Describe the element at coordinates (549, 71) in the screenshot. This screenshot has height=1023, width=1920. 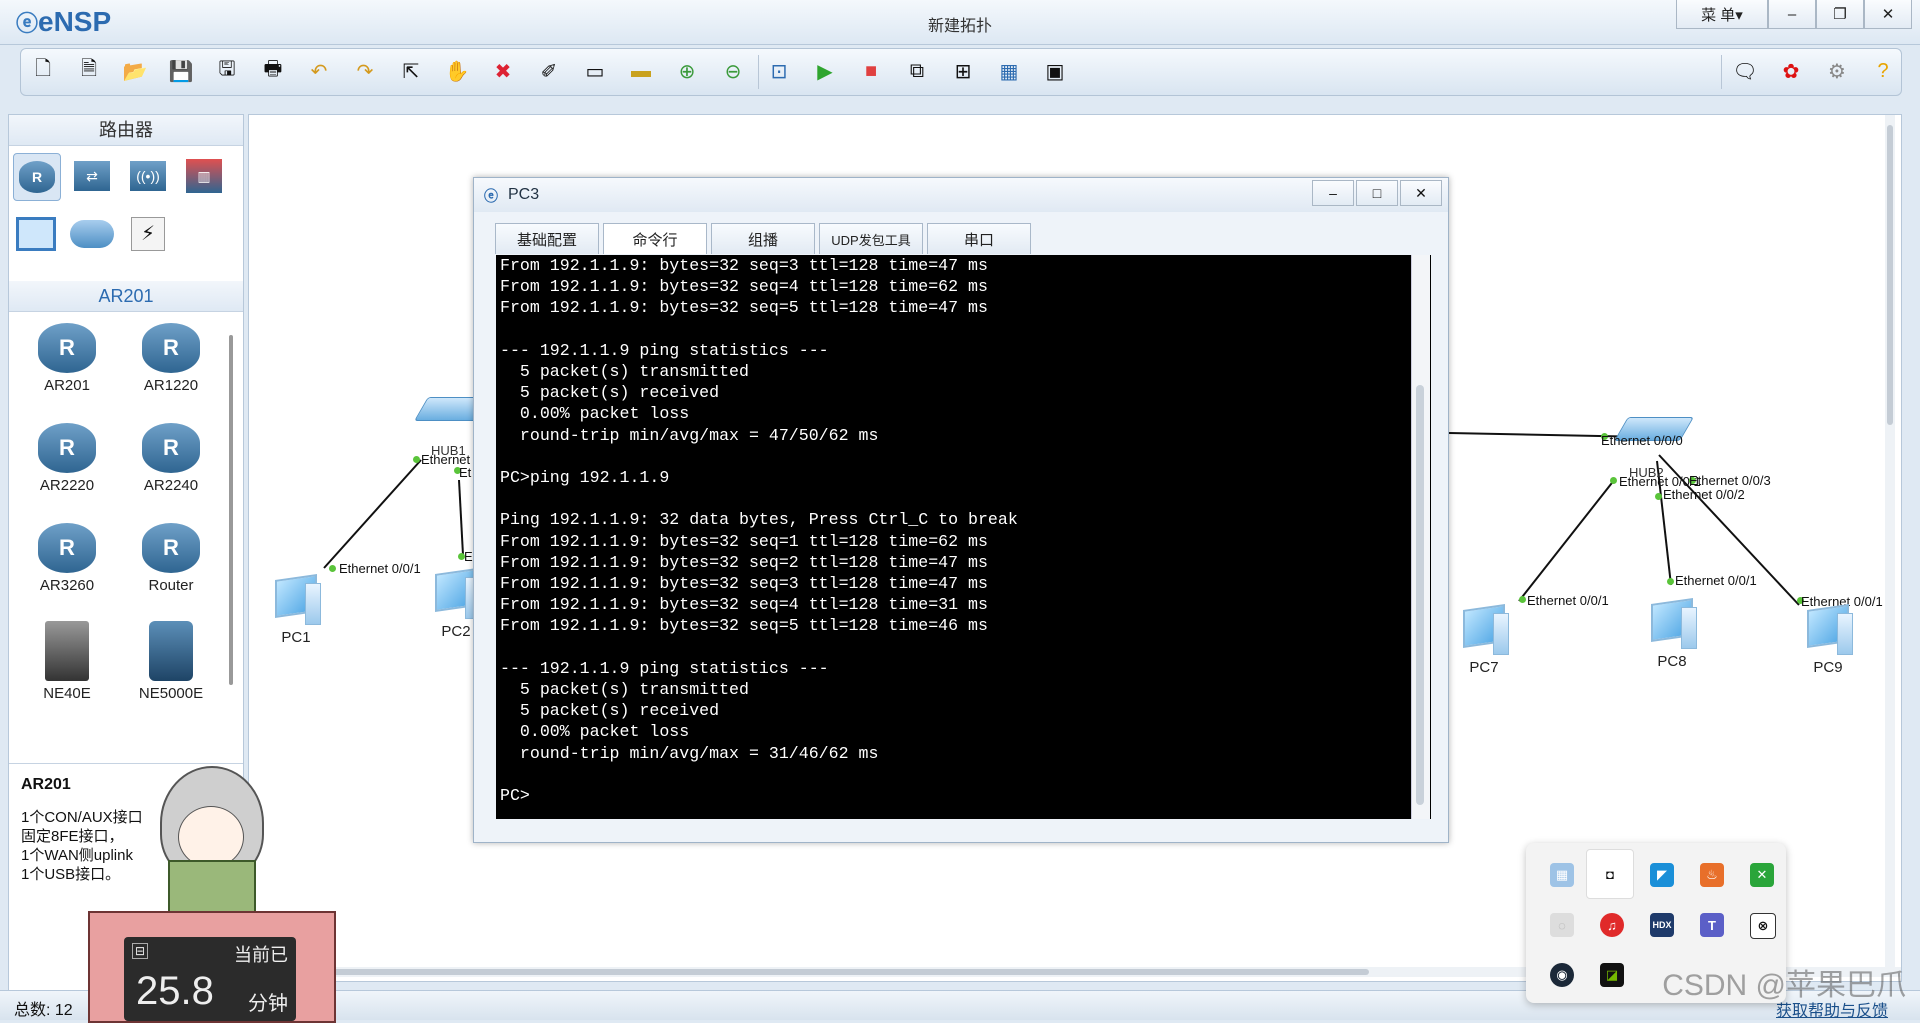
I see `delete-all-links-icon: ✐` at that location.